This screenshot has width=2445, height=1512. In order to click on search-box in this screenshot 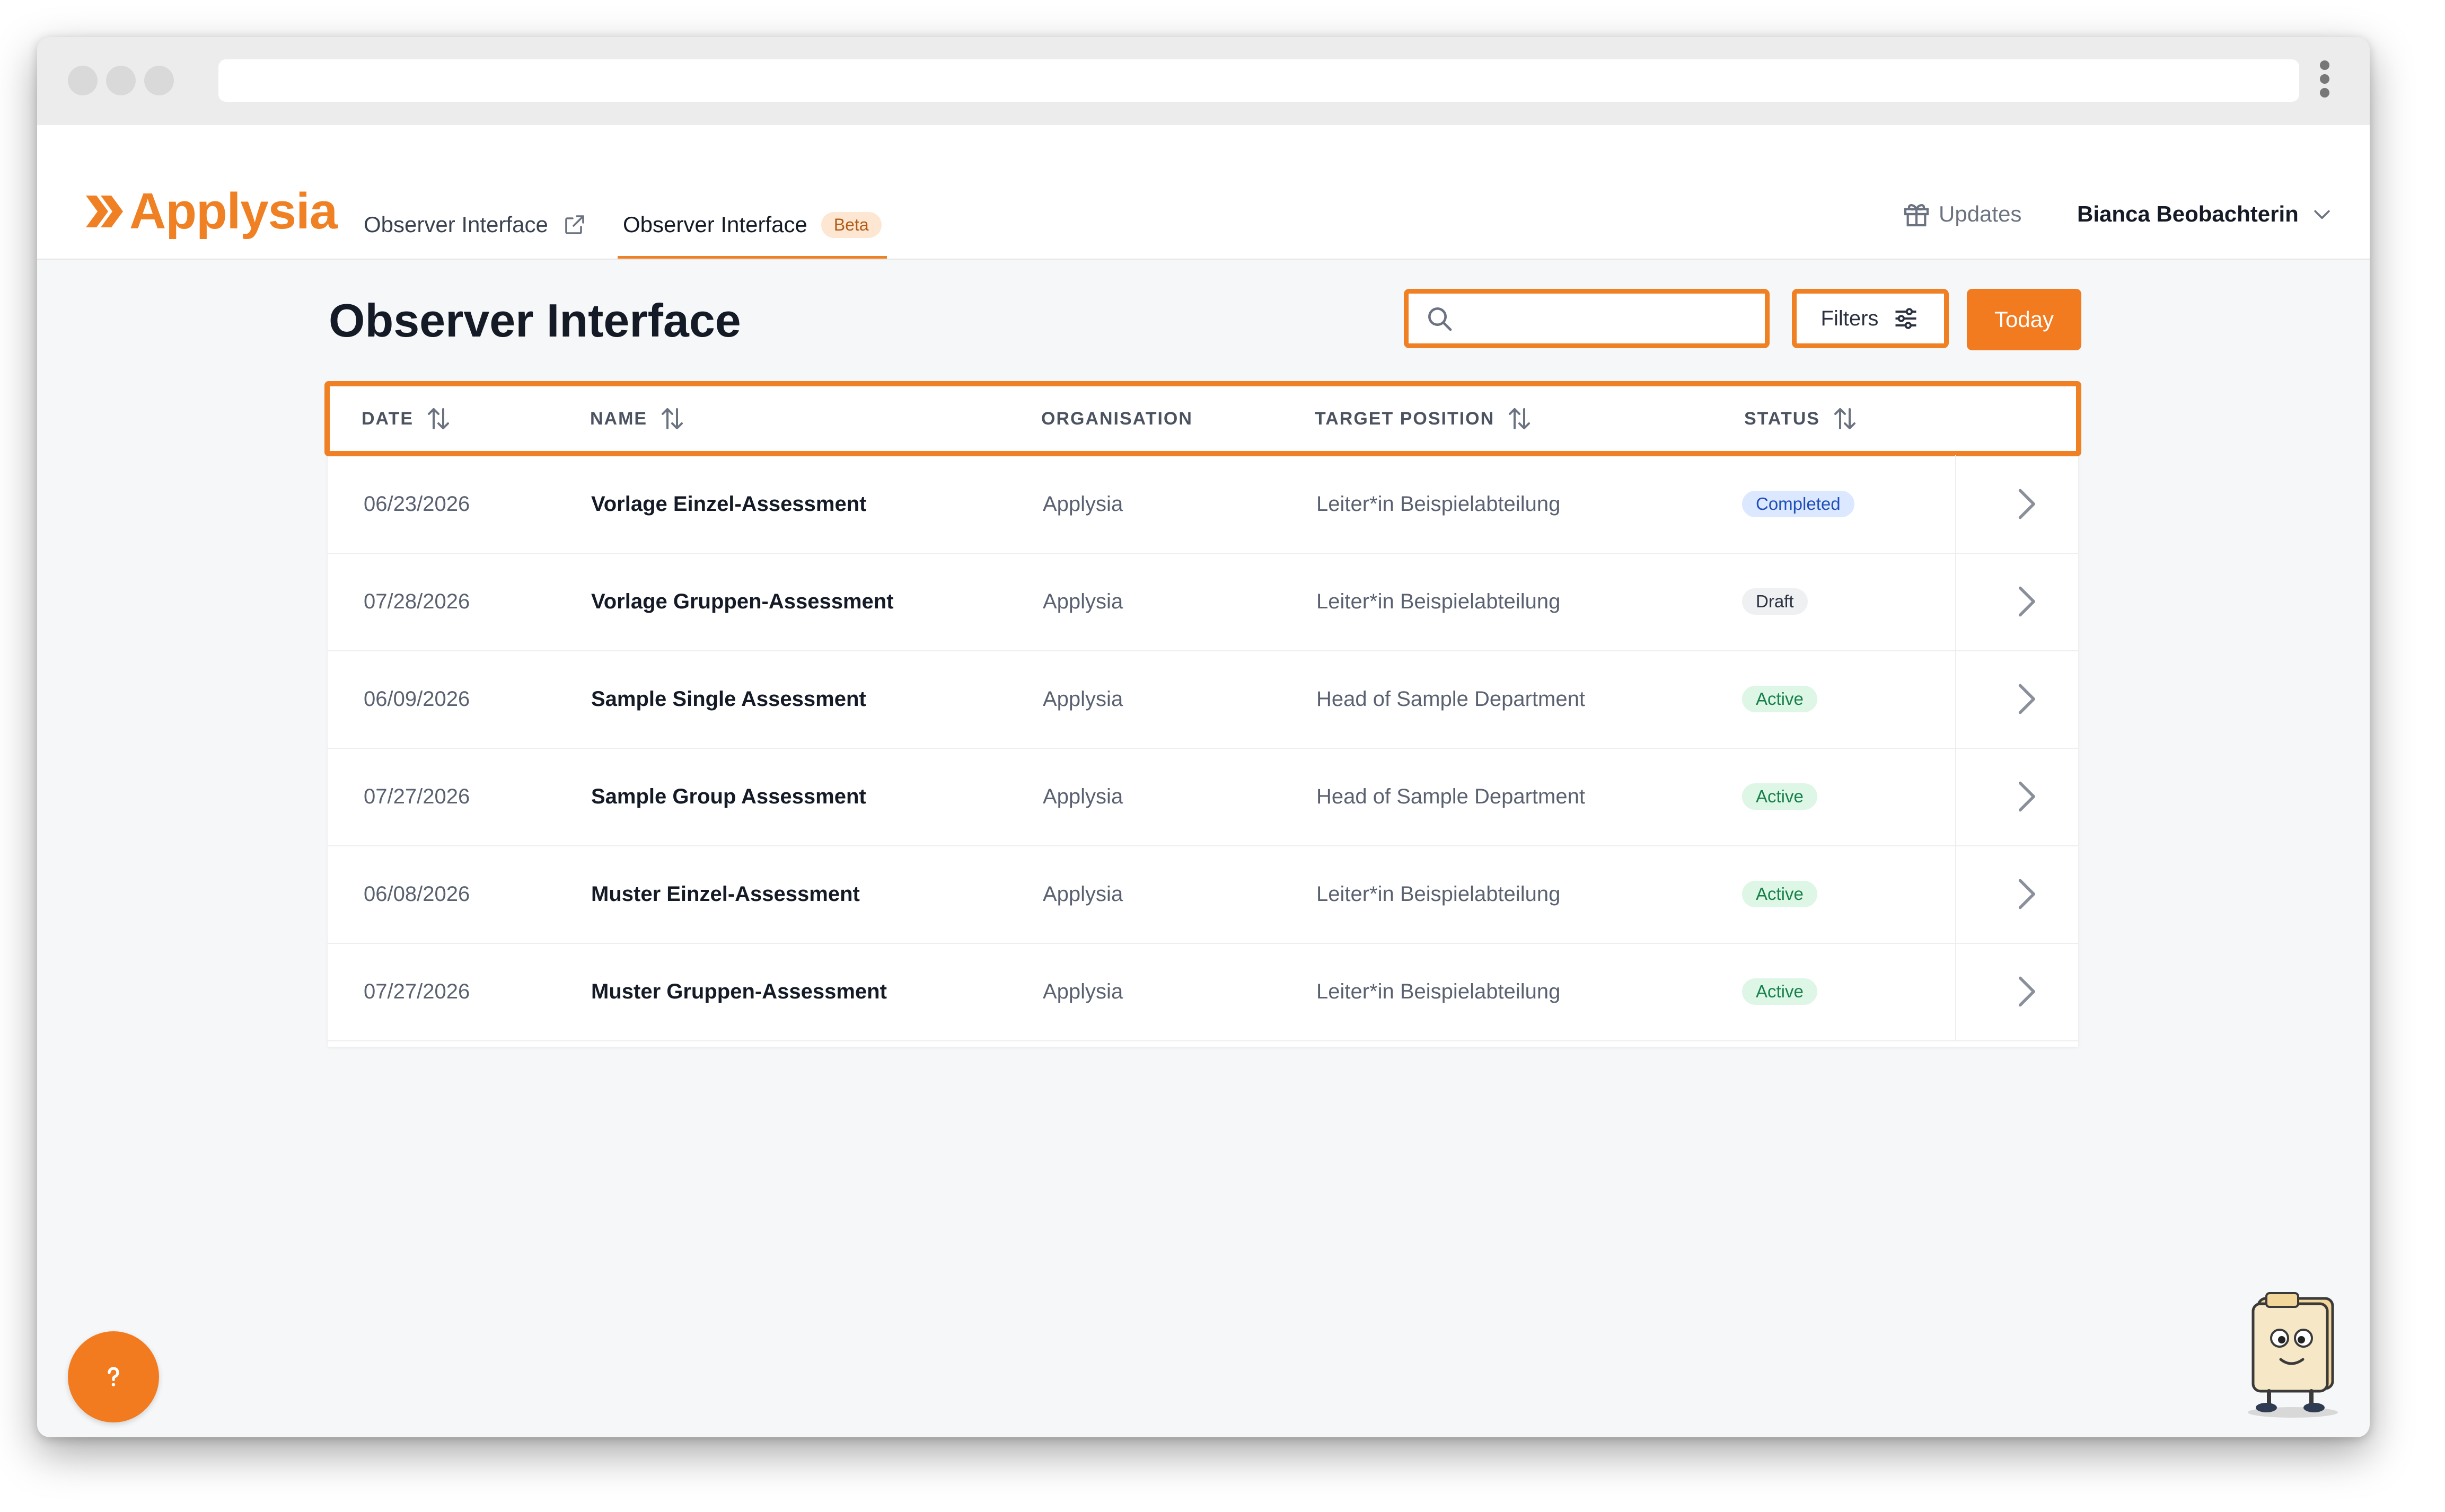, I will do `click(1587, 318)`.